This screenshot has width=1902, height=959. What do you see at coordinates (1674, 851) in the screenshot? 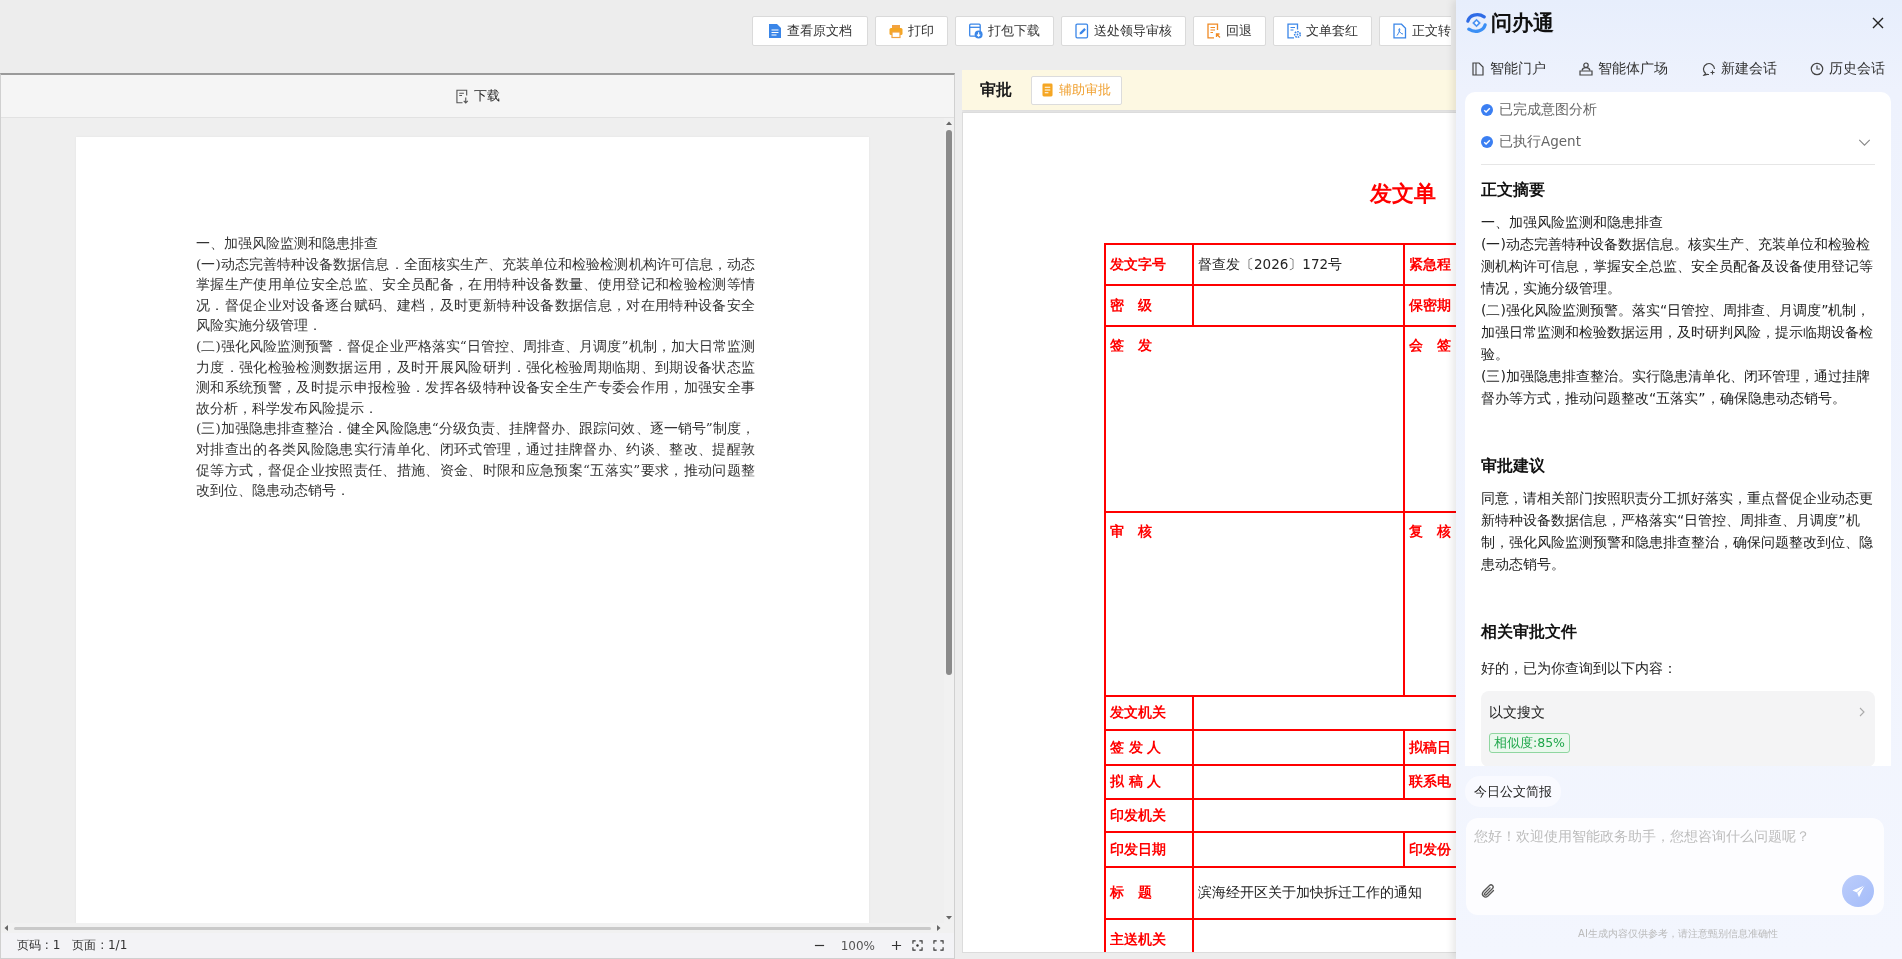
I see `message-input: 您好！欢迎使用智能政务助手，您想咨询什么问题呢？` at bounding box center [1674, 851].